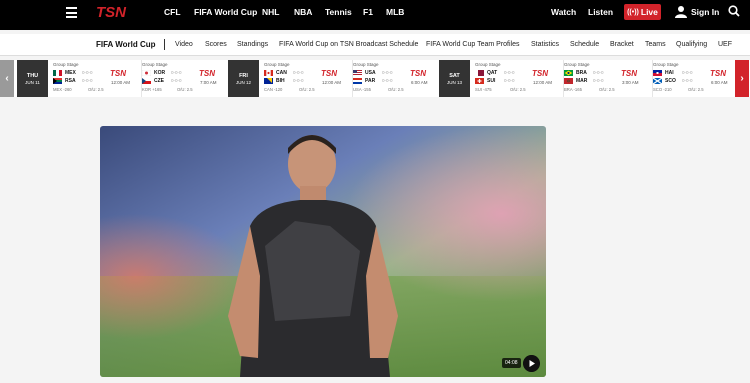  Describe the element at coordinates (57, 72) in the screenshot. I see `flag-mexico-icon` at that location.